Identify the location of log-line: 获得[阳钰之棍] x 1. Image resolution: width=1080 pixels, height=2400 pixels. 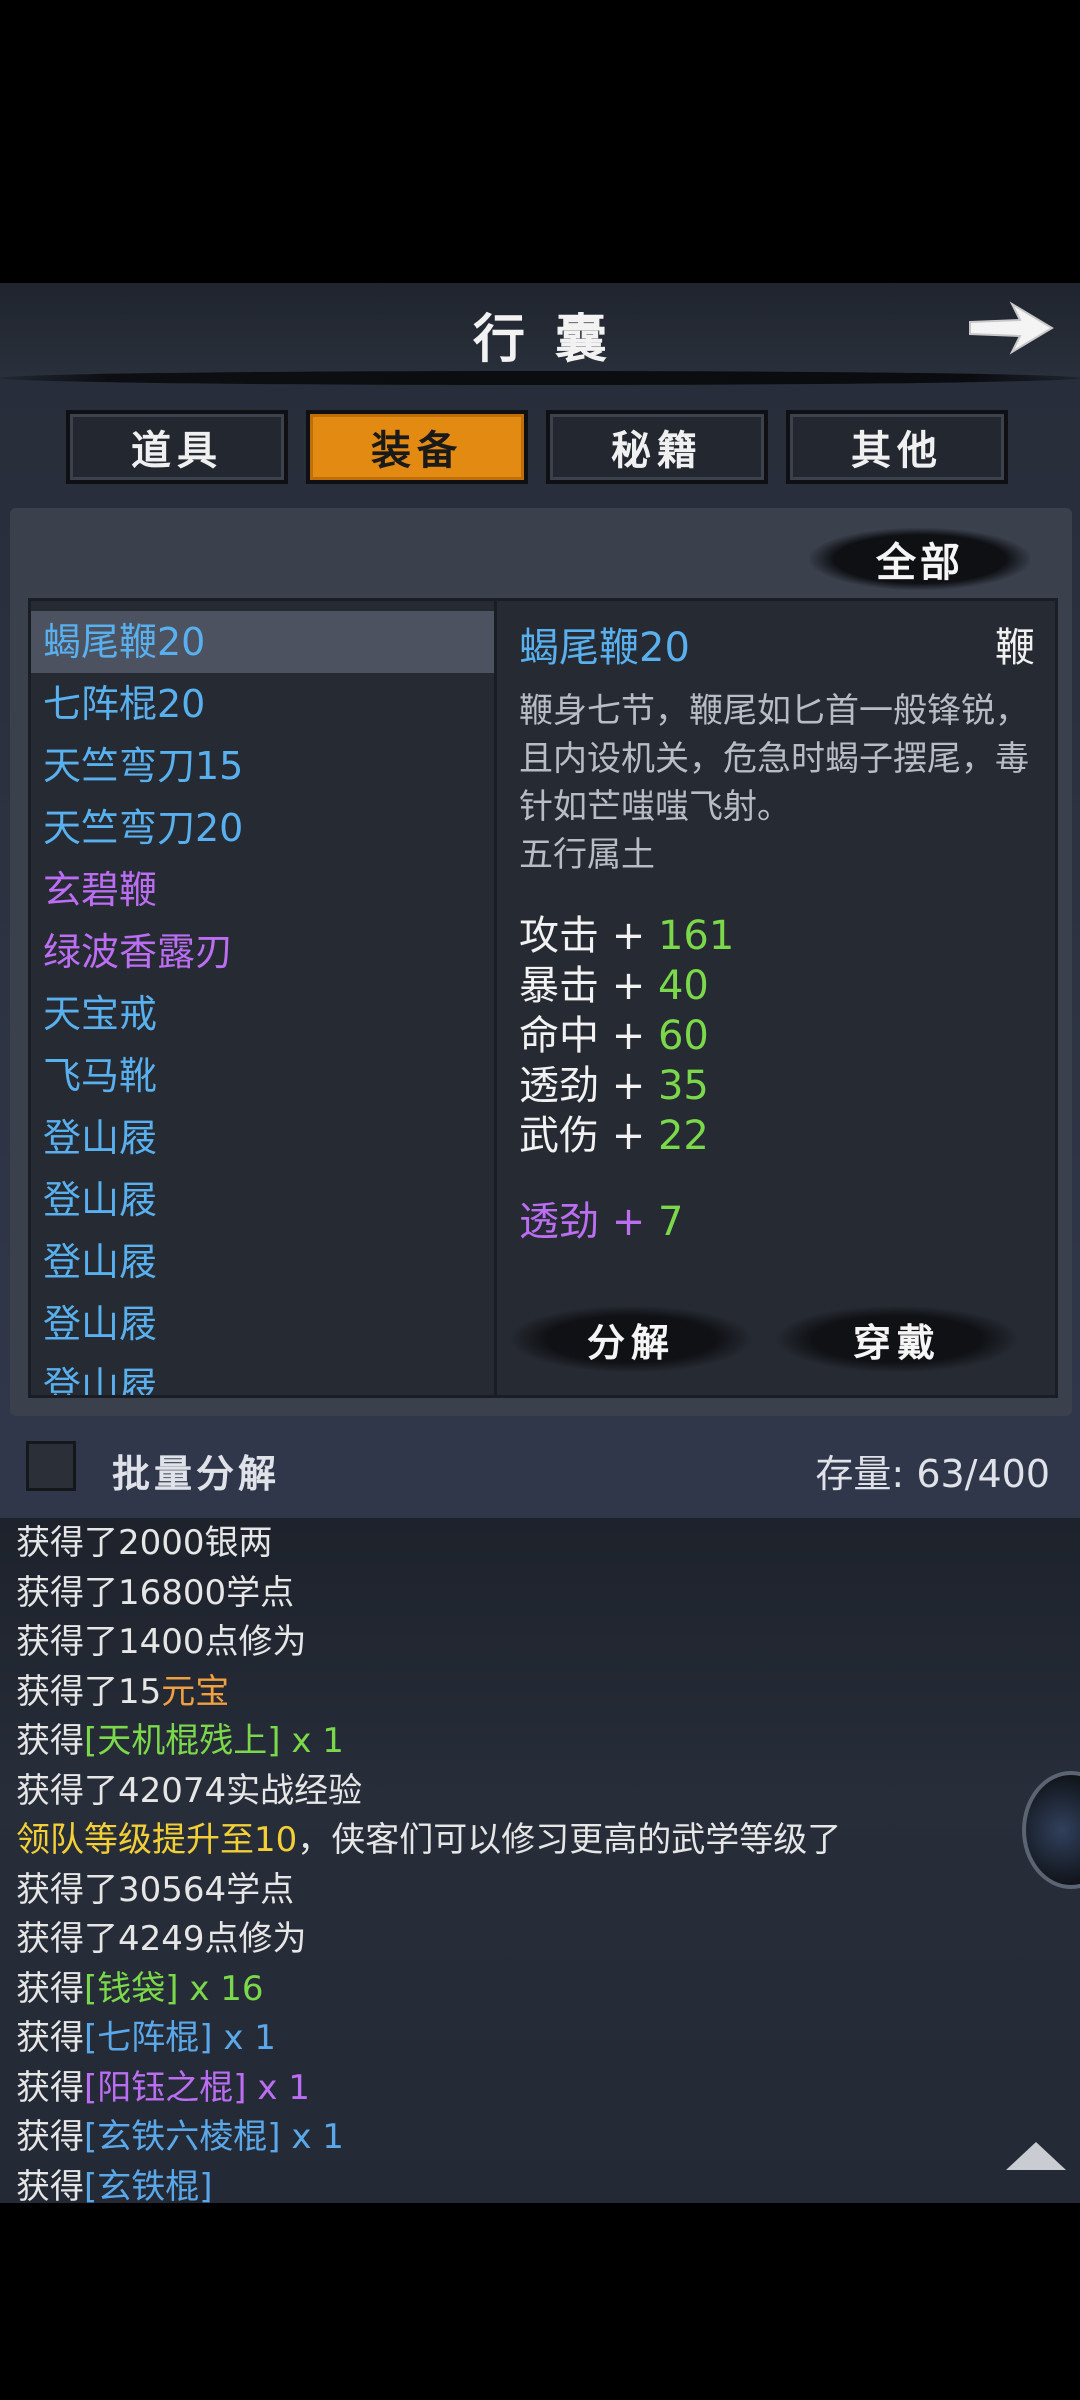
(163, 2088).